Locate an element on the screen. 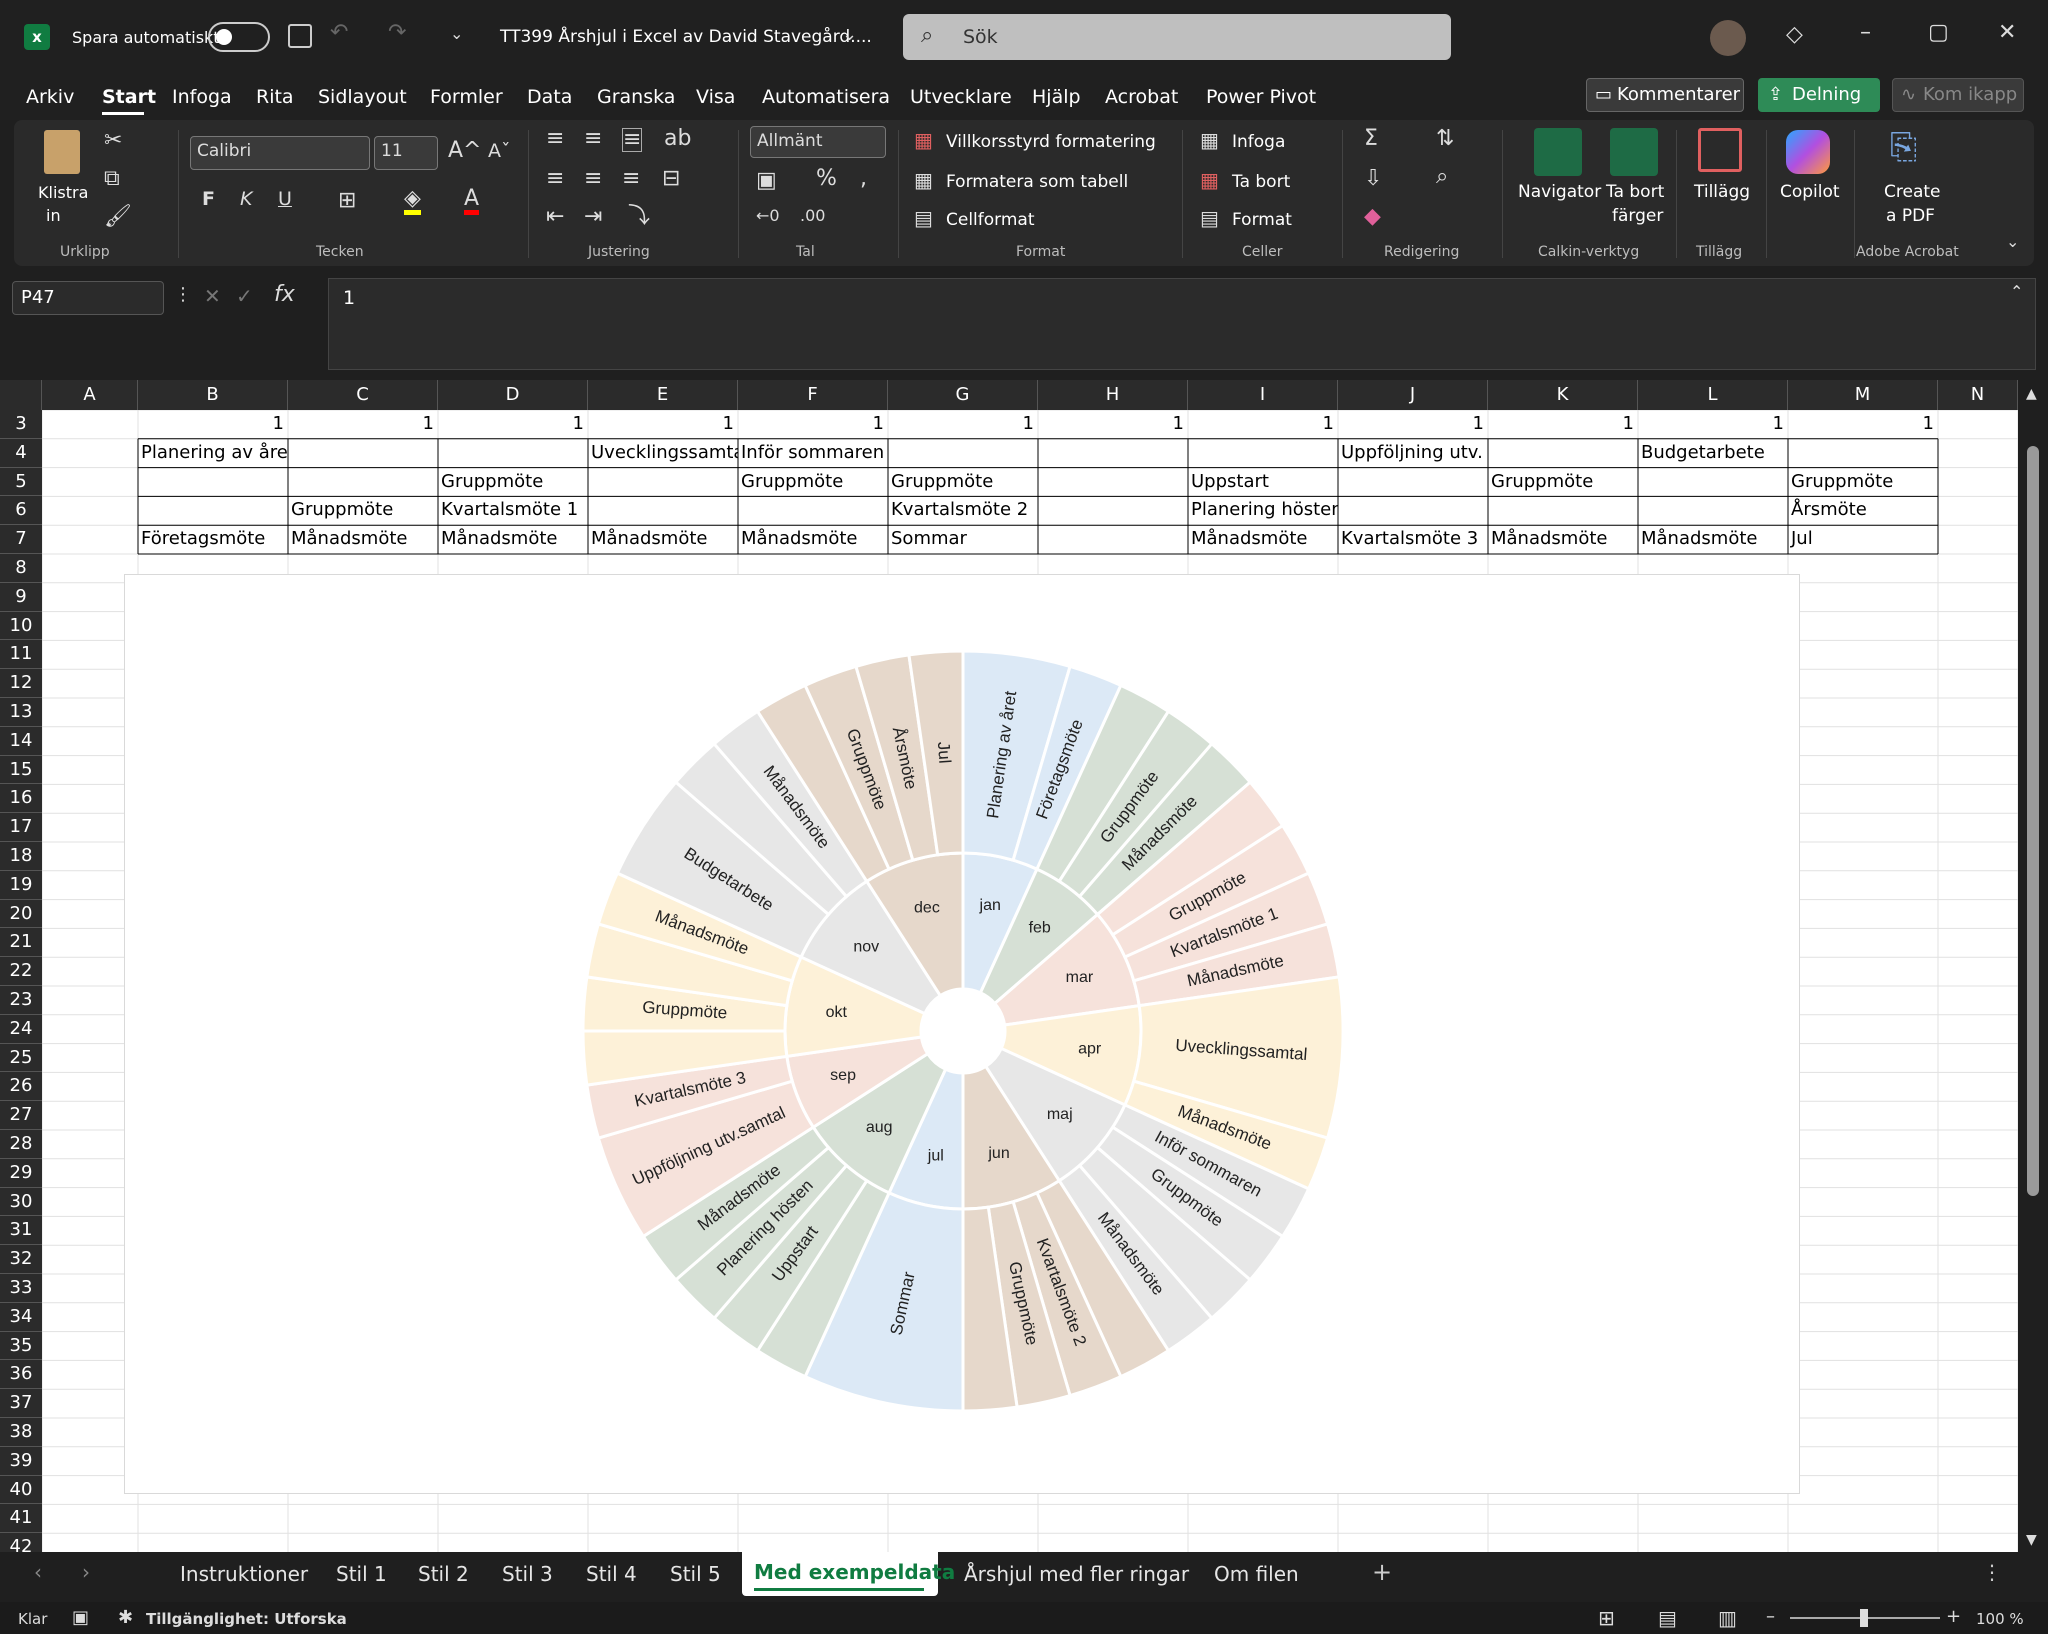 Image resolution: width=2048 pixels, height=1634 pixels. create-pdf-icon: ⎘ is located at coordinates (1903, 147).